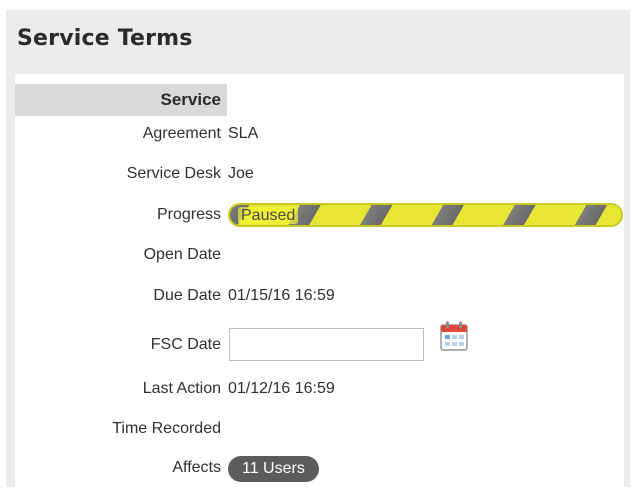 This screenshot has width=636, height=493. I want to click on last-action-value: 01/12/16 16:59, so click(281, 388).